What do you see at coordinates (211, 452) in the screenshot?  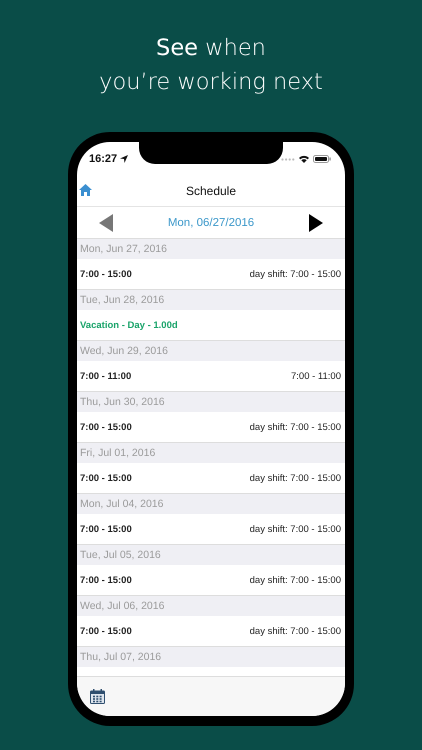 I see `day-header: Fri, Jul 01, 2016` at bounding box center [211, 452].